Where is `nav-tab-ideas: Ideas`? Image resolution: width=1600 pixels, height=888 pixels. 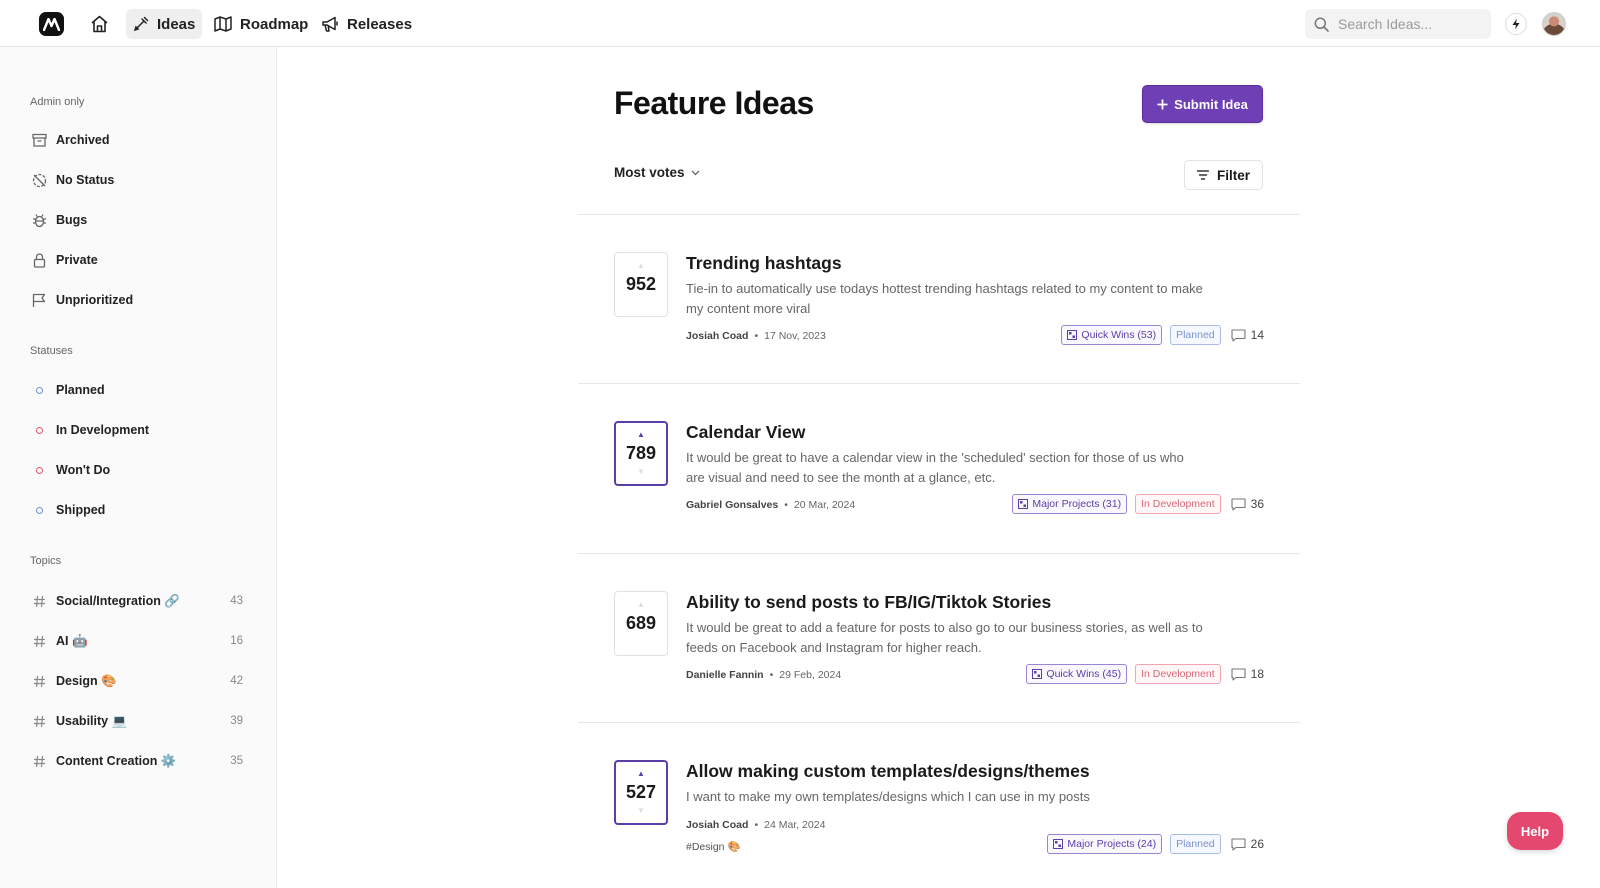
nav-tab-ideas: Ideas is located at coordinates (164, 24).